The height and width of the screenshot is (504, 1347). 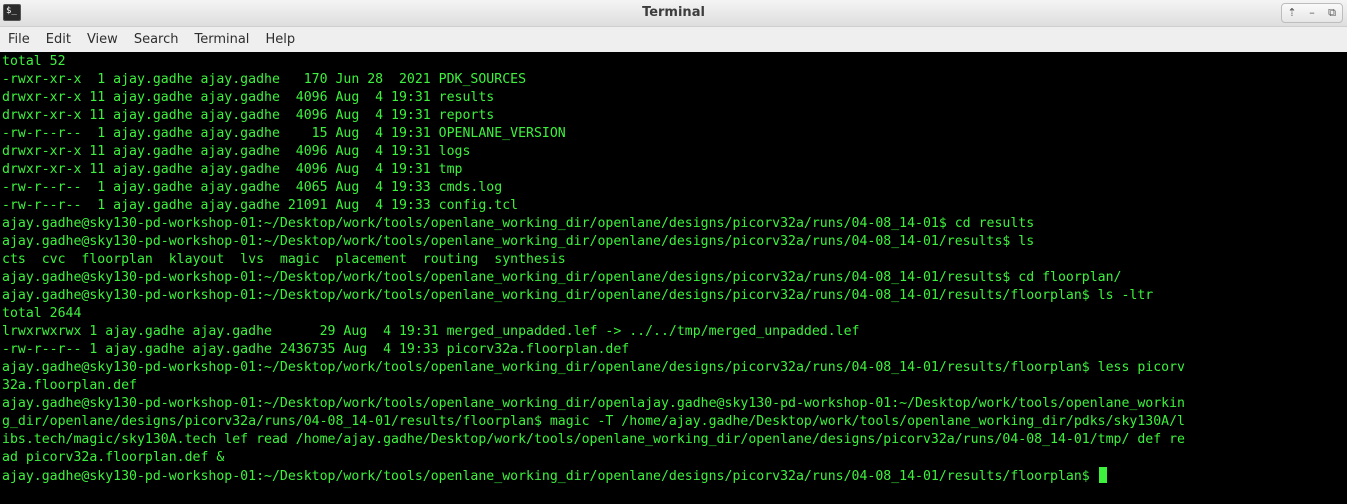 What do you see at coordinates (42, 313) in the screenshot?
I see `terminal-line: total 2644` at bounding box center [42, 313].